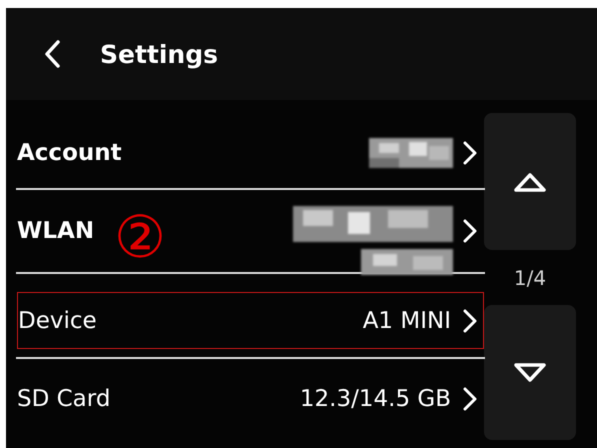 Image resolution: width=597 pixels, height=448 pixels. Describe the element at coordinates (159, 54) in the screenshot. I see `screen-title: Settings` at that location.